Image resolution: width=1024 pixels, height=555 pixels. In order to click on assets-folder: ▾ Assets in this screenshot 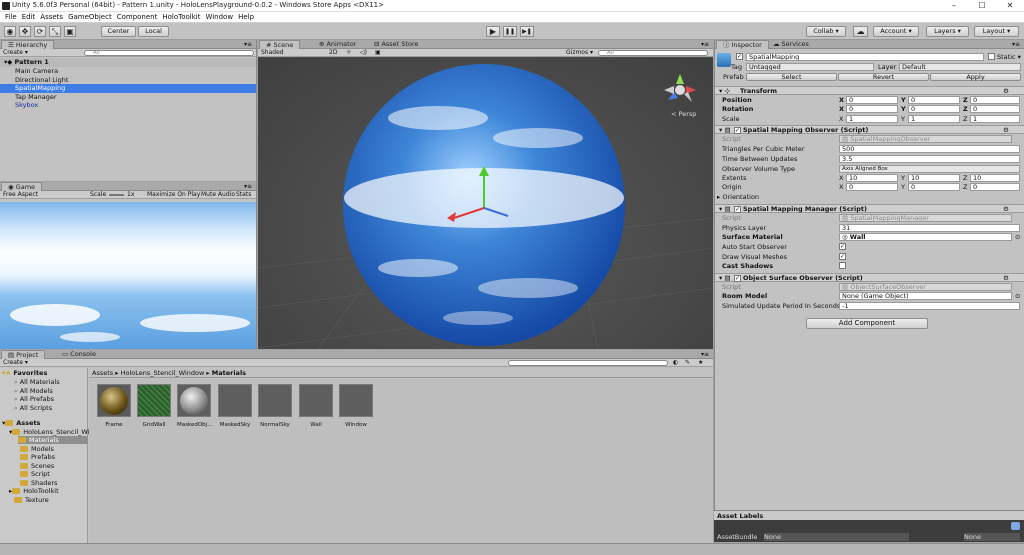, I will do `click(21, 423)`.